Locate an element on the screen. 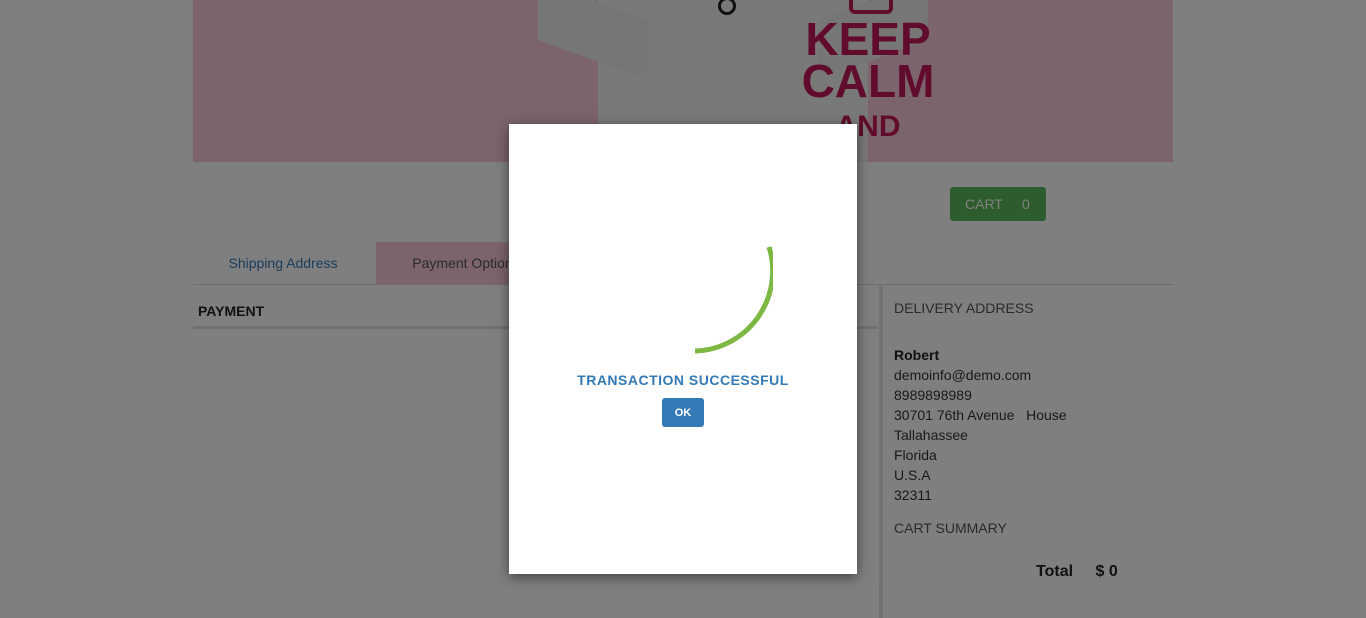 The height and width of the screenshot is (618, 1366). loading-spinner-icon is located at coordinates (733, 300).